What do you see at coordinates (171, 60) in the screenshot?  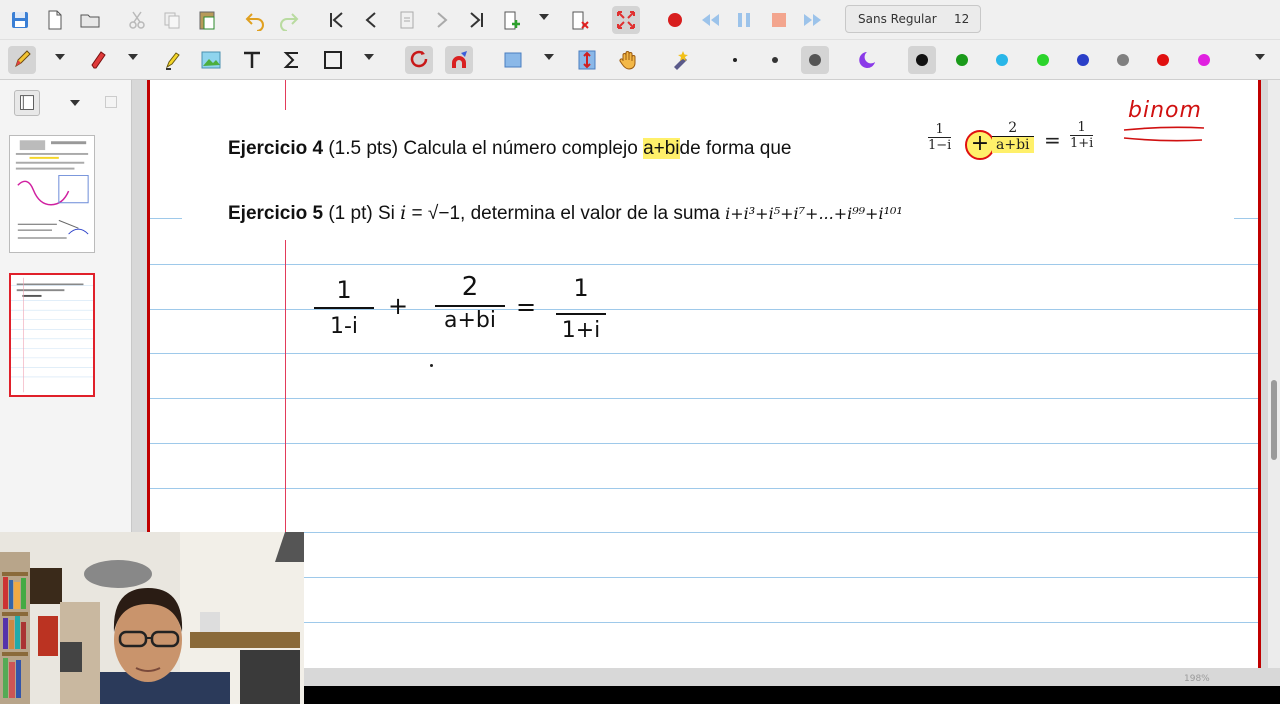 I see `highlighter-tool-icon` at bounding box center [171, 60].